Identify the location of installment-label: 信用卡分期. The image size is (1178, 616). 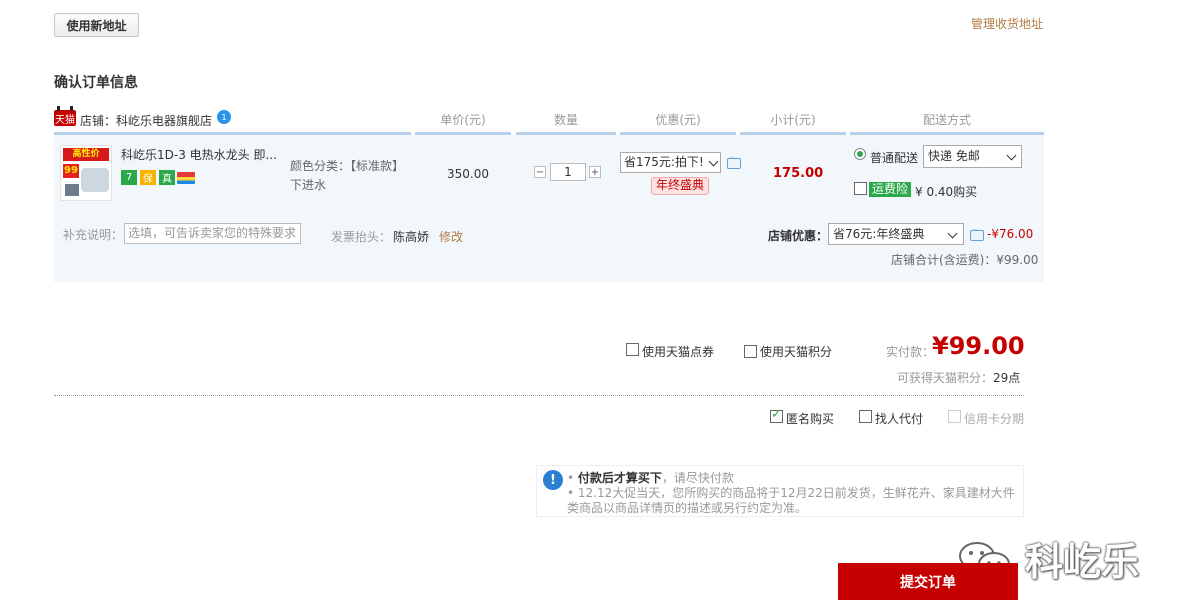
(994, 419).